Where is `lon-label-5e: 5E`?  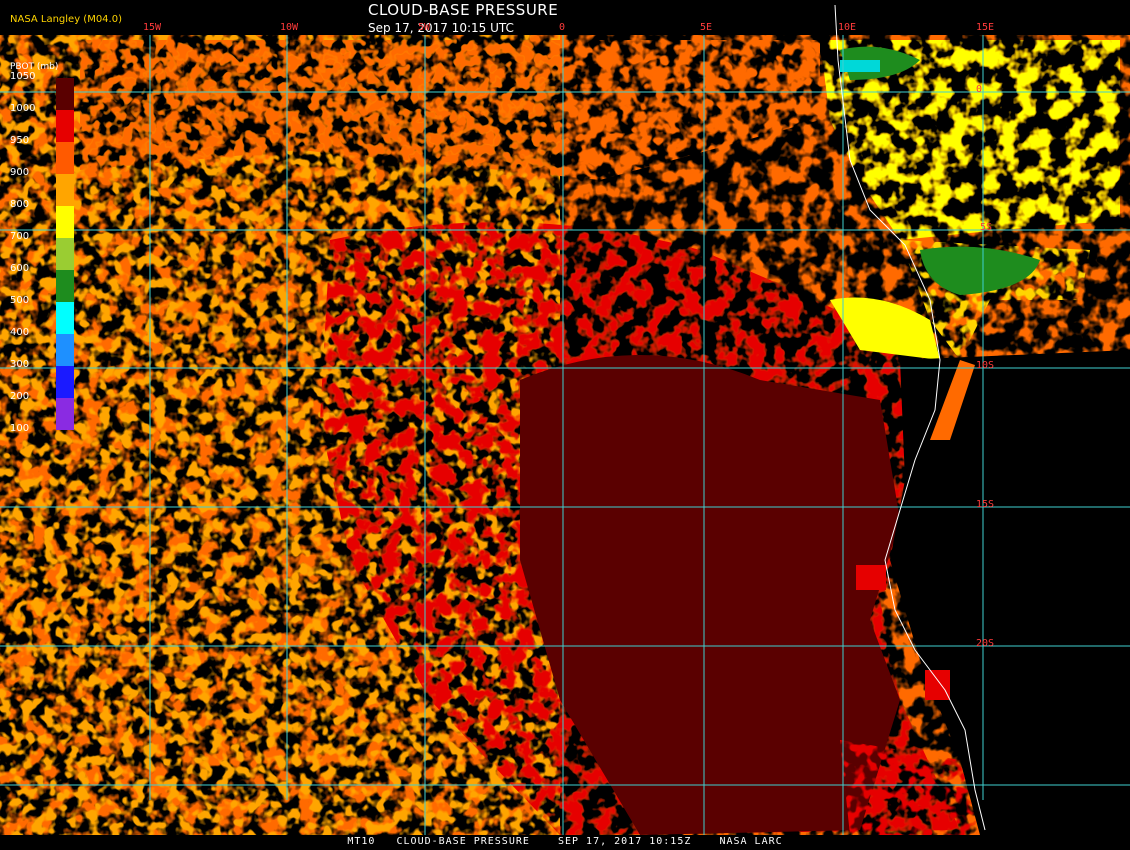 lon-label-5e: 5E is located at coordinates (706, 27).